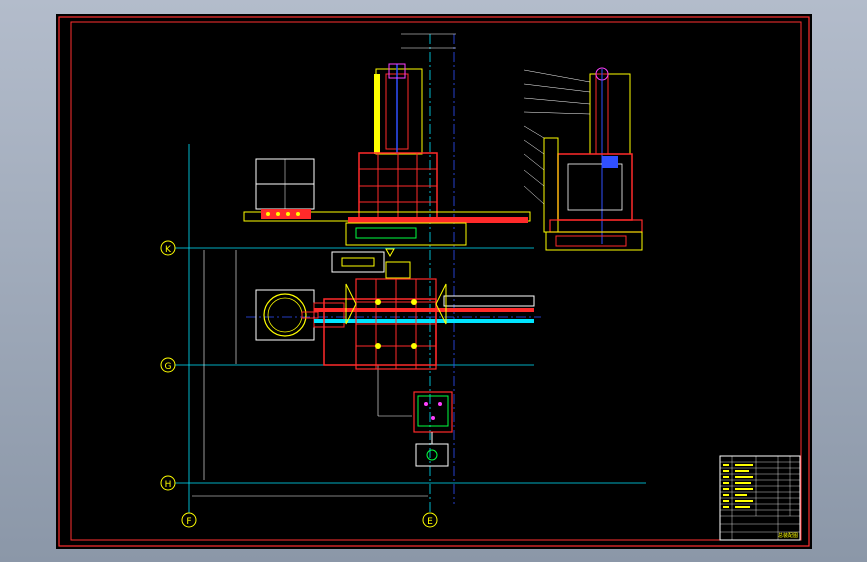 This screenshot has width=867, height=562. I want to click on grid-label-G: G, so click(168, 367).